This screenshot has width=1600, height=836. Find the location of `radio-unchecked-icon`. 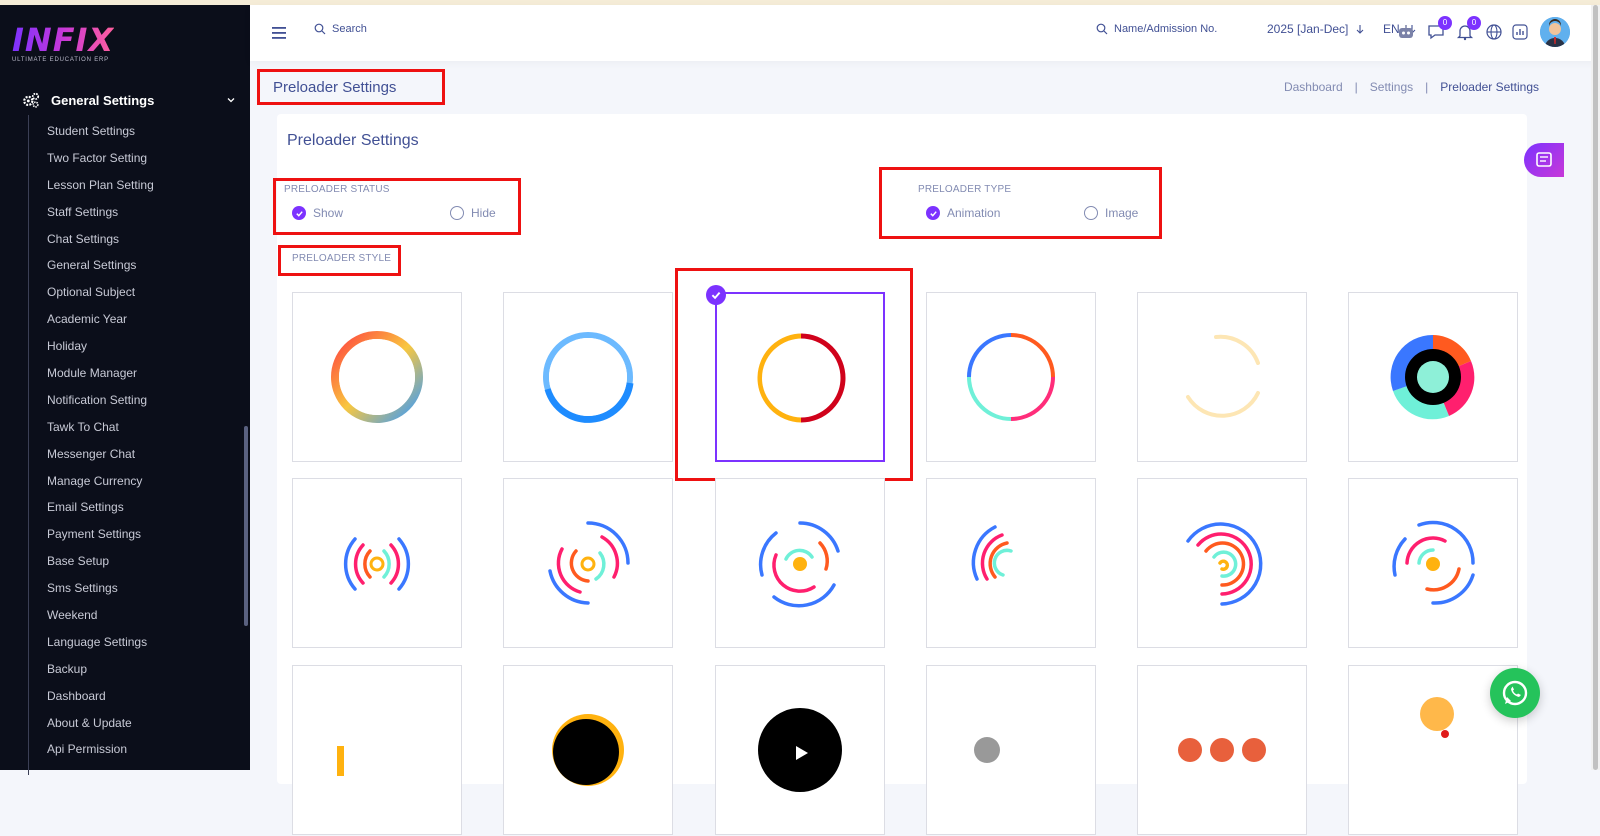

radio-unchecked-icon is located at coordinates (457, 213).